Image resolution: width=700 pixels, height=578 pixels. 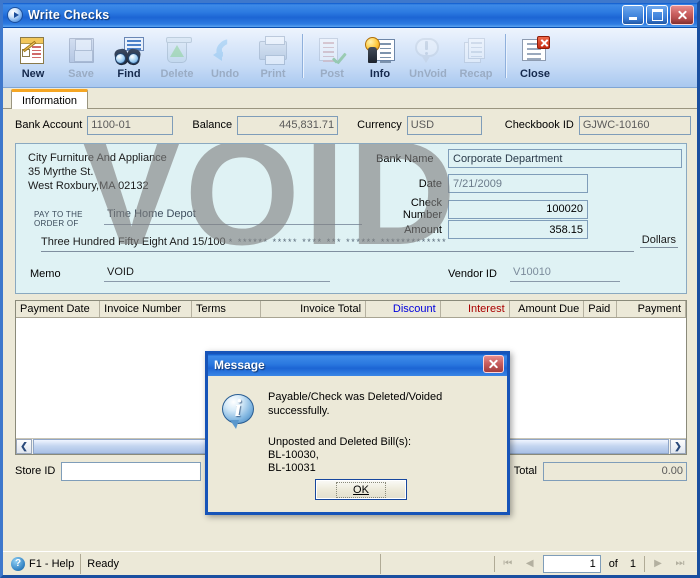 What do you see at coordinates (678, 446) in the screenshot?
I see `scroll-right-arrow-icon: ❯` at bounding box center [678, 446].